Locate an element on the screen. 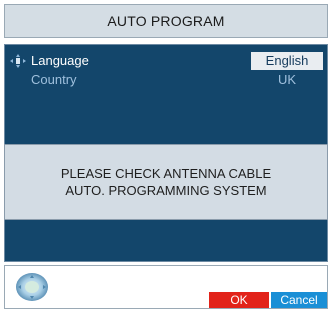 The height and width of the screenshot is (313, 332). message-line-1: PLEASE CHECK ANTENNA CABLE is located at coordinates (166, 173).